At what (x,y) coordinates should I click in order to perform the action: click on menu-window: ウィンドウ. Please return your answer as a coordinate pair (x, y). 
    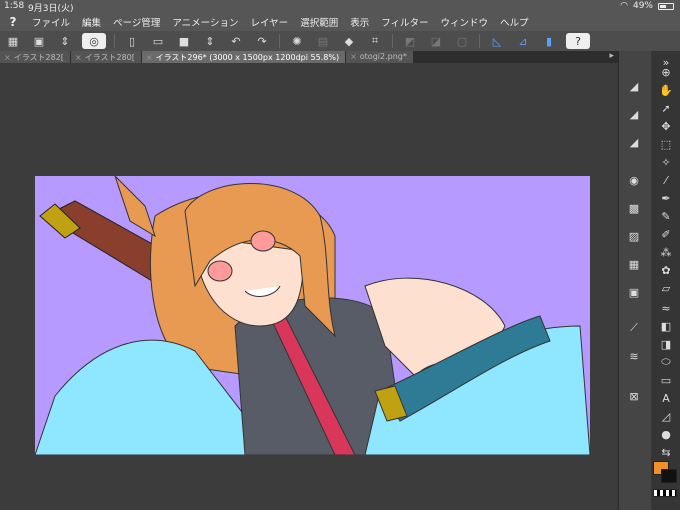
    Looking at the image, I should click on (465, 22).